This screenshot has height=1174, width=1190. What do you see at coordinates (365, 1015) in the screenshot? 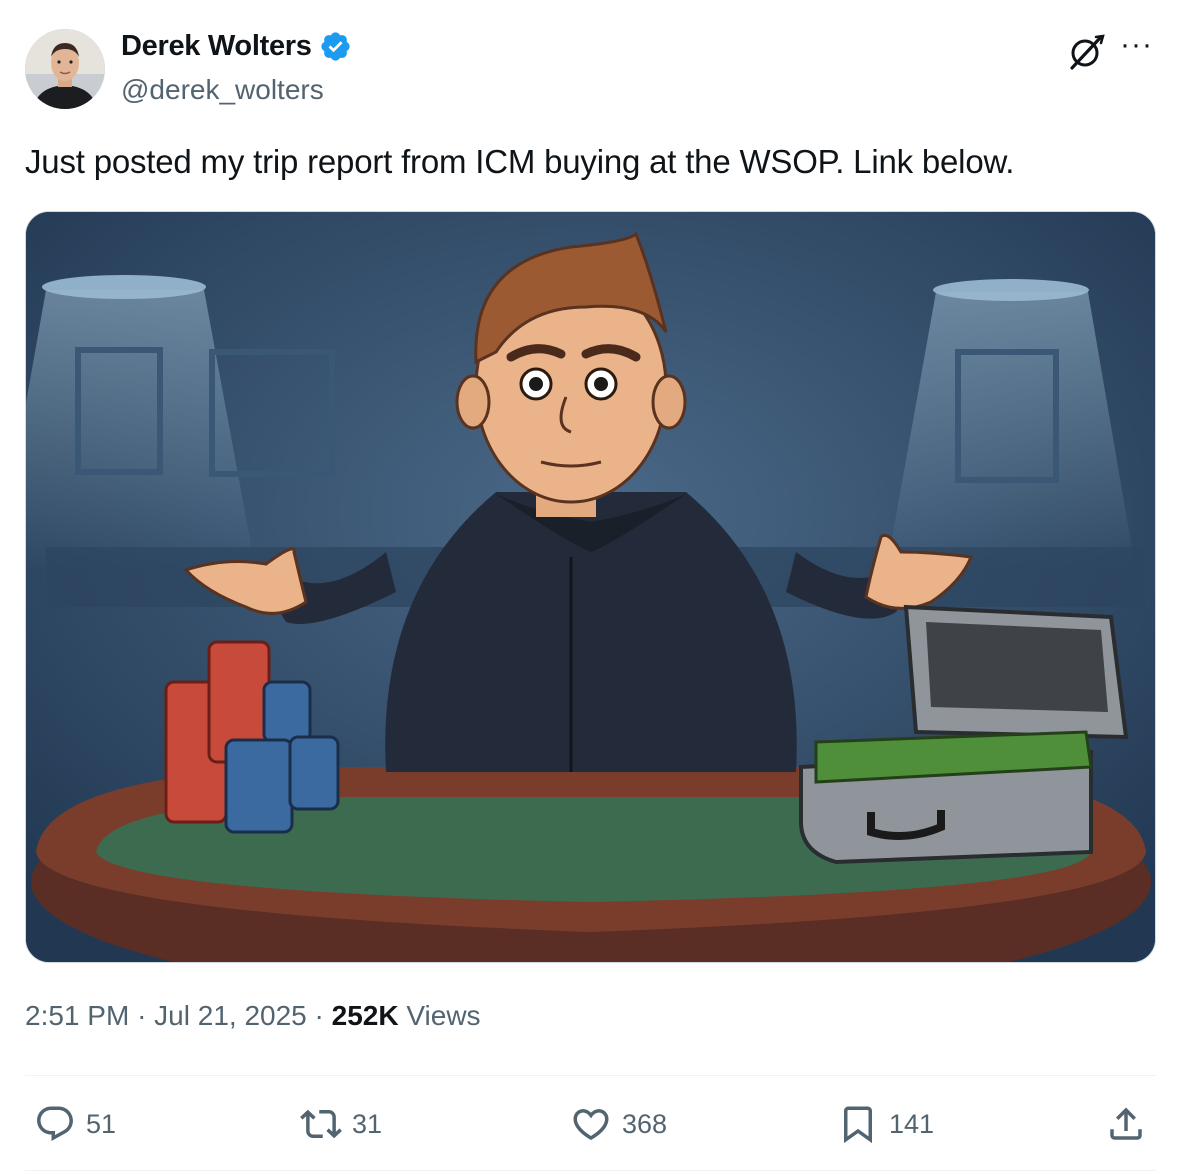
I see `views-count: 252K` at bounding box center [365, 1015].